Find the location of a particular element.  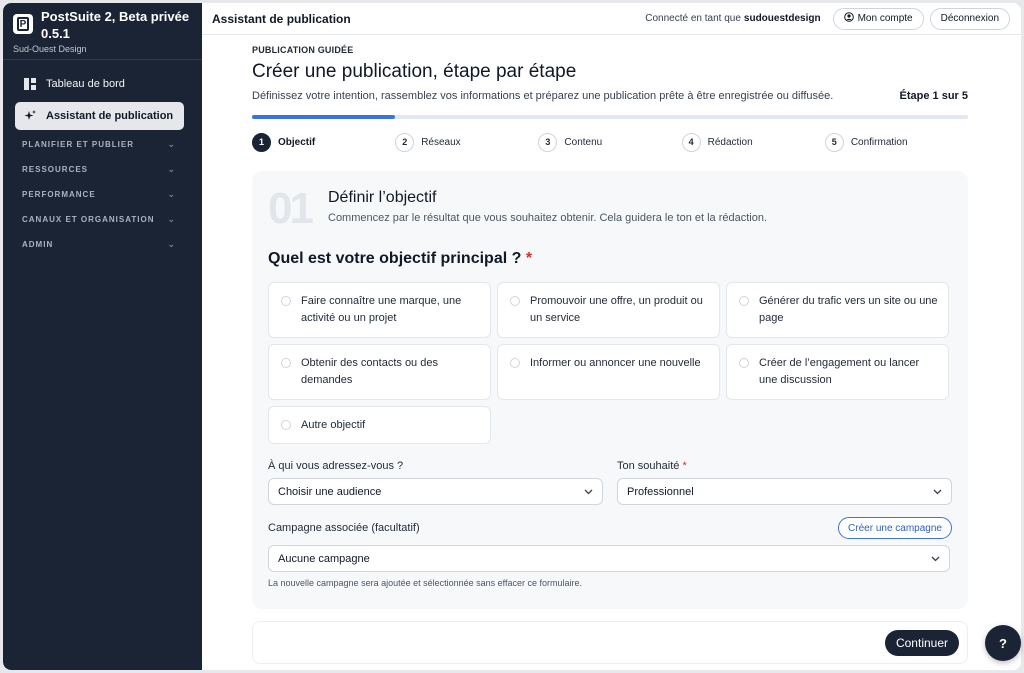

step-networks: 2 Réseaux is located at coordinates (466, 142).